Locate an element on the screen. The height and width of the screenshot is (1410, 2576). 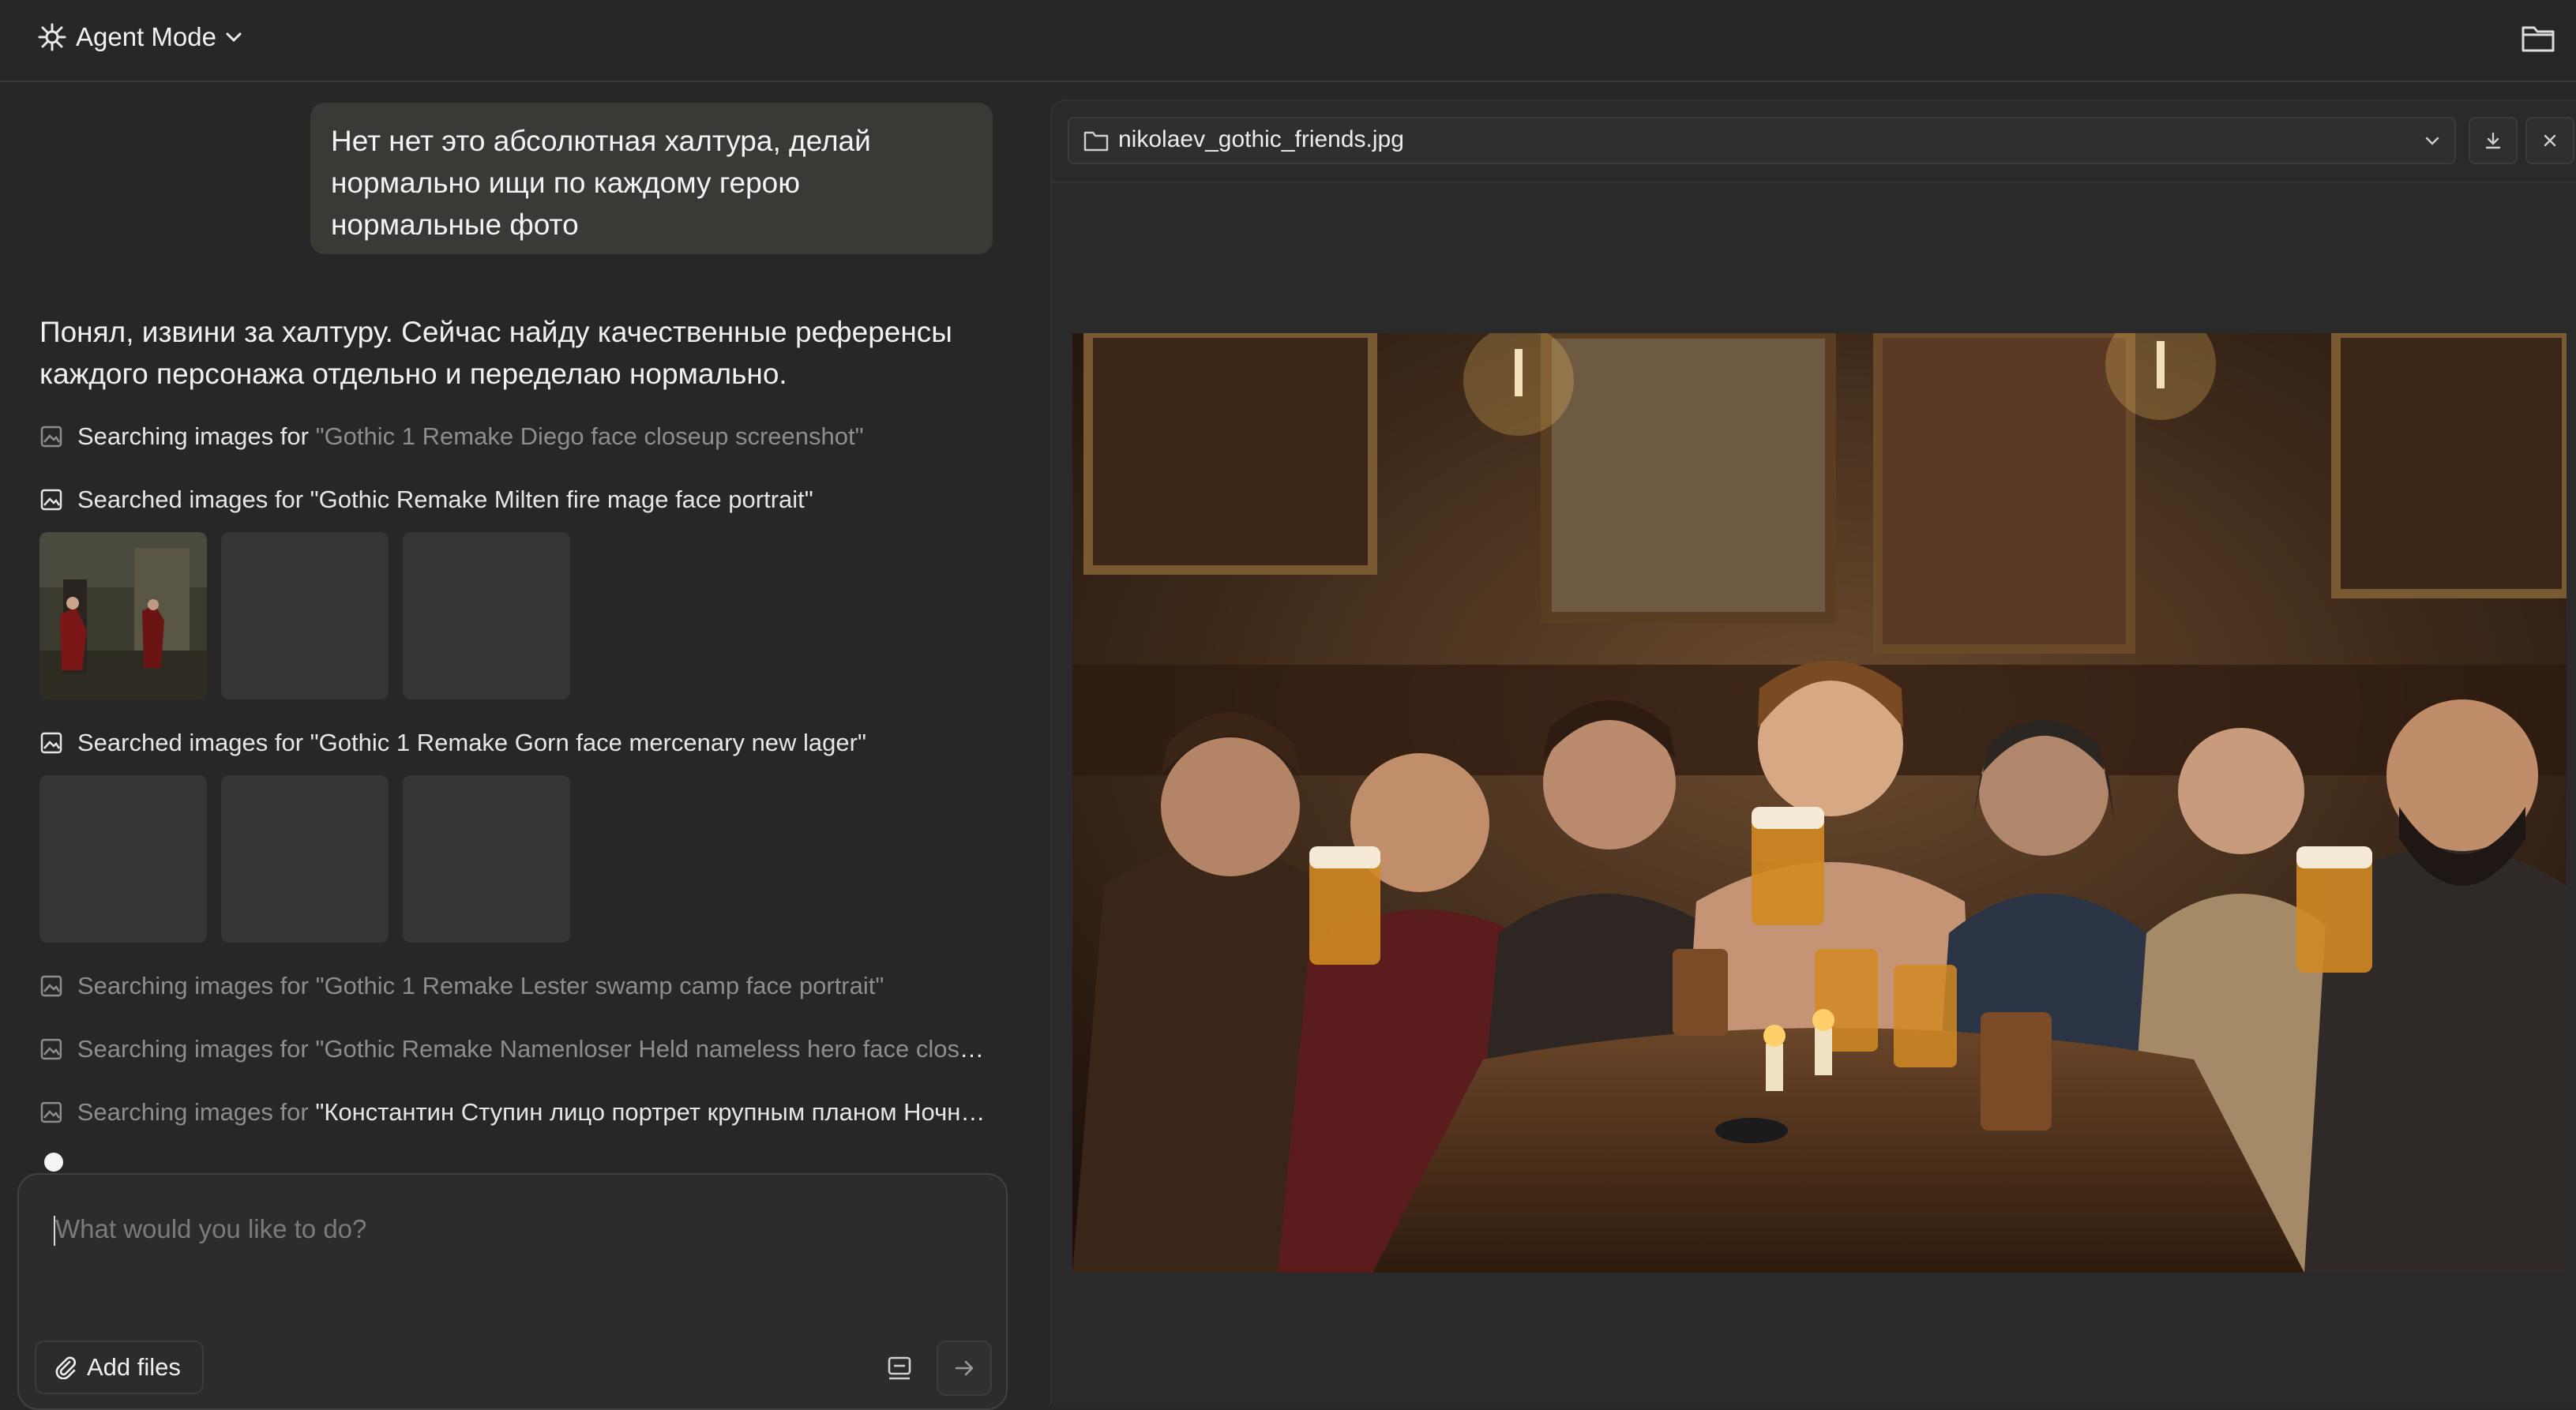
top-bar: Agent Mode is located at coordinates (1288, 41).